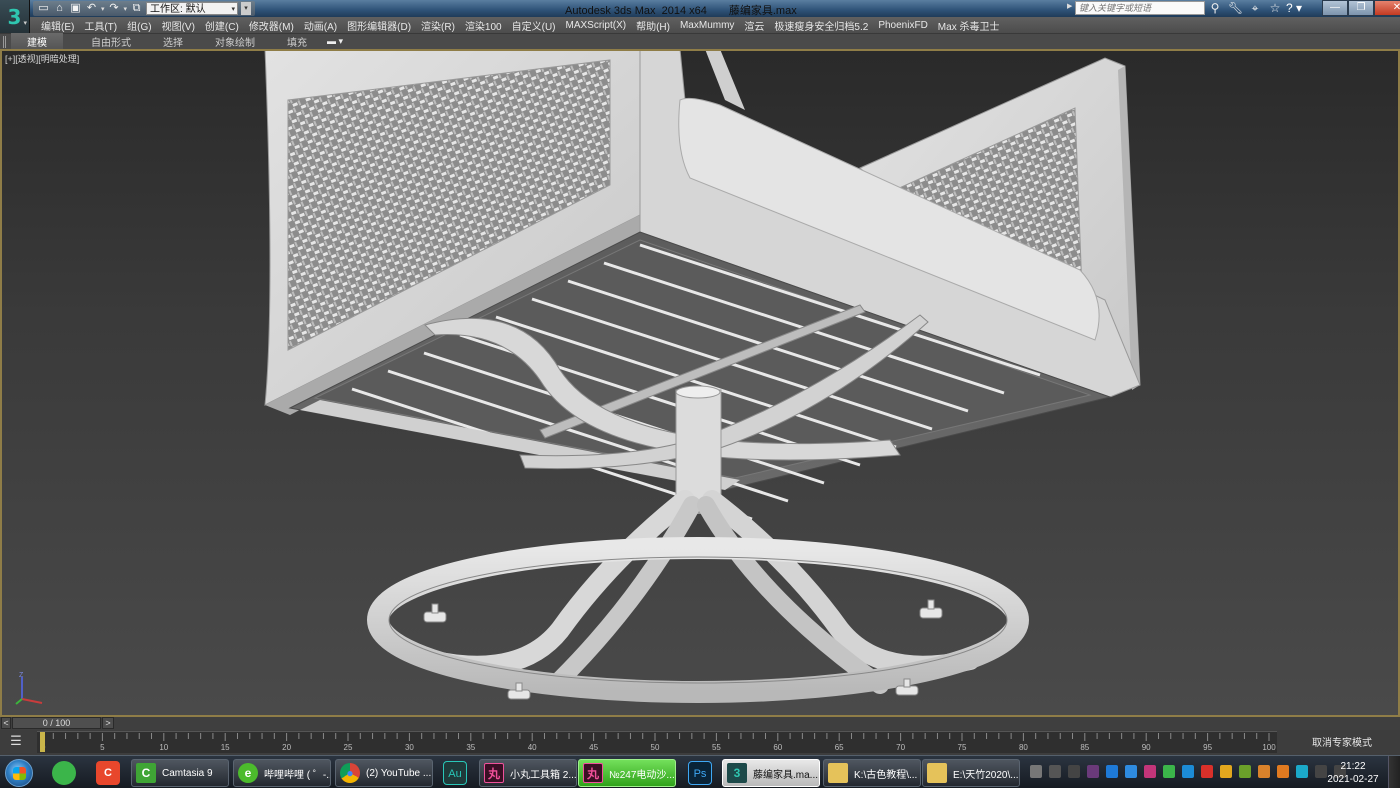 This screenshot has height=788, width=1400. What do you see at coordinates (136, 8) in the screenshot?
I see `project-folder-icon: ⧉` at bounding box center [136, 8].